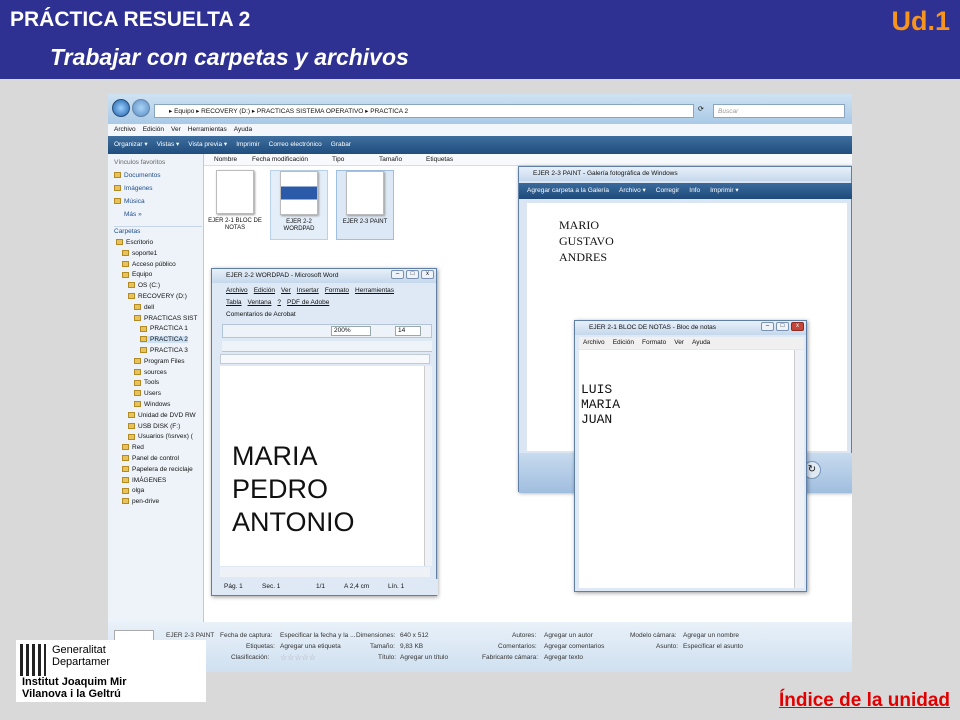 The height and width of the screenshot is (720, 960). What do you see at coordinates (207, 144) in the screenshot?
I see `preview-button: Vista previa ▾` at bounding box center [207, 144].